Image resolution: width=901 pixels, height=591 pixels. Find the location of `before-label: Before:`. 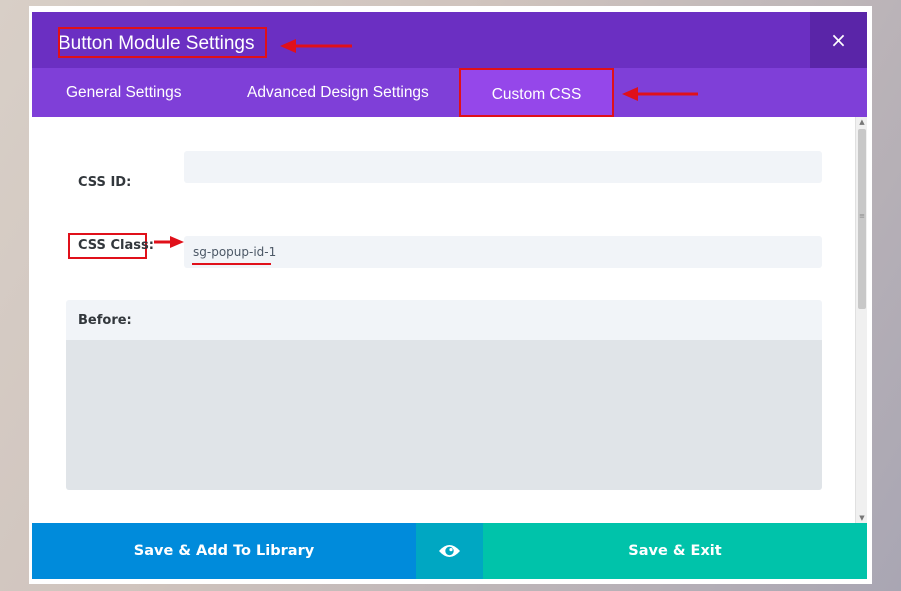

before-label: Before: is located at coordinates (105, 320).